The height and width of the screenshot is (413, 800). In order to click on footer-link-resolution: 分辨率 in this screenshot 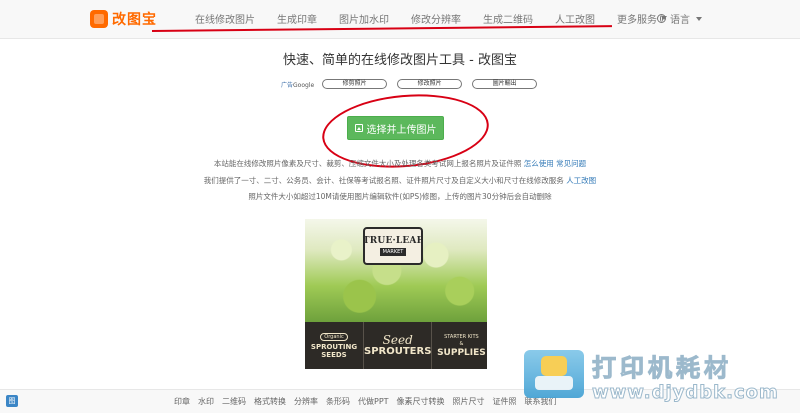, I will do `click(306, 401)`.